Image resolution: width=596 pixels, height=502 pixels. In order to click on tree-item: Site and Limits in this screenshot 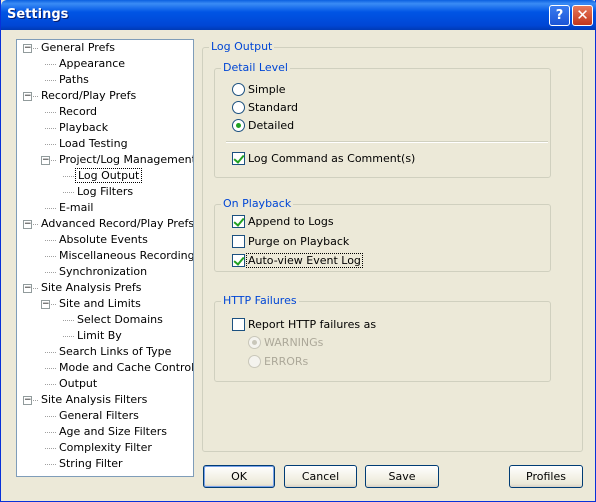, I will do `click(100, 304)`.